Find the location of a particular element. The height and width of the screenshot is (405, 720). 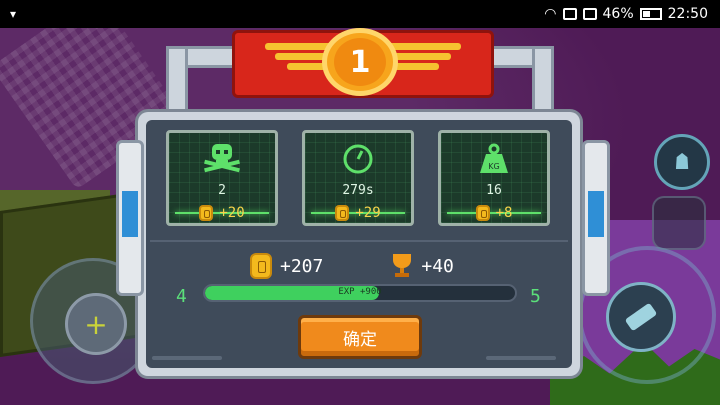

kills-value: 2 is located at coordinates (222, 190).